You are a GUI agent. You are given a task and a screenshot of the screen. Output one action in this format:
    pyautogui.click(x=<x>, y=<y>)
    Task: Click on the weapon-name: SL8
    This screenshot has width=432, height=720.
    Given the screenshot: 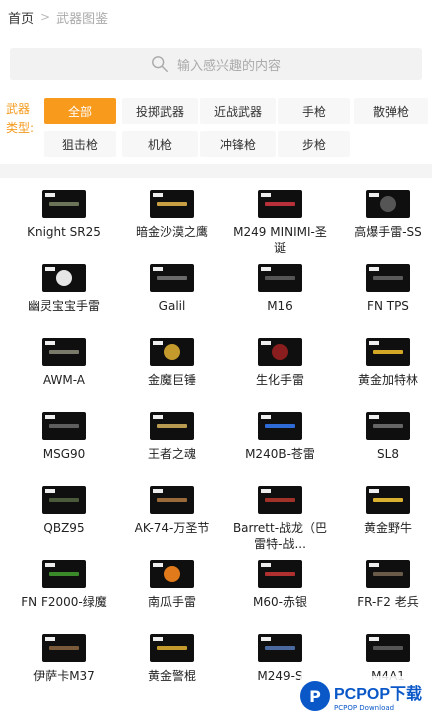 What is the action you would take?
    pyautogui.click(x=388, y=454)
    